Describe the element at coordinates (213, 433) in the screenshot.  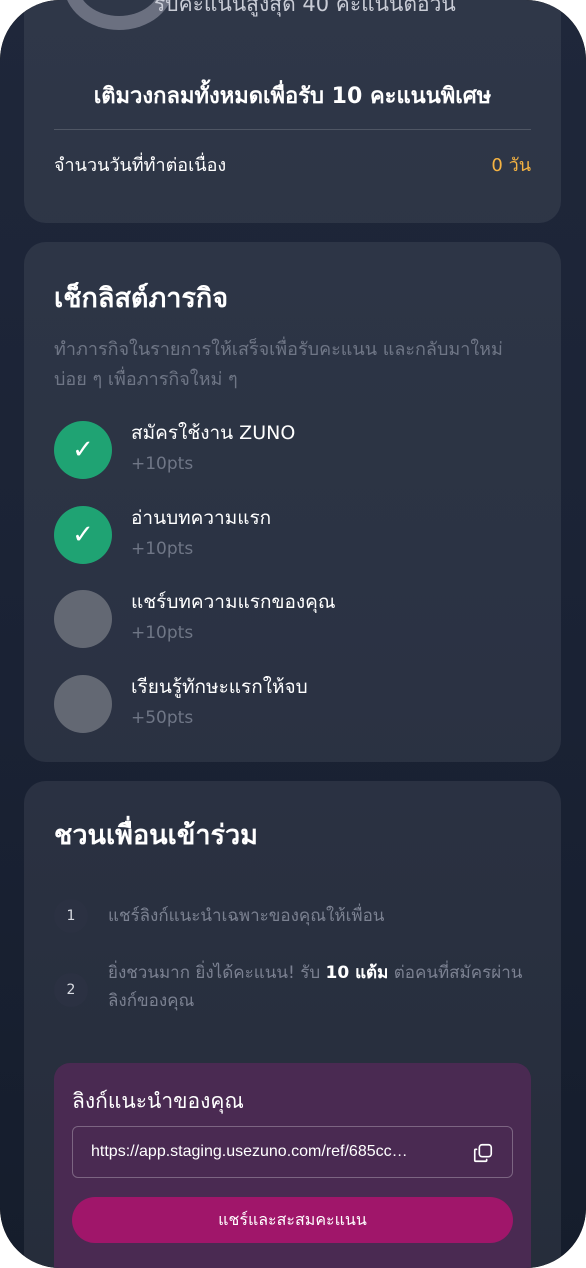
I see `task-label: สมัครใช้งาน ZUNO` at that location.